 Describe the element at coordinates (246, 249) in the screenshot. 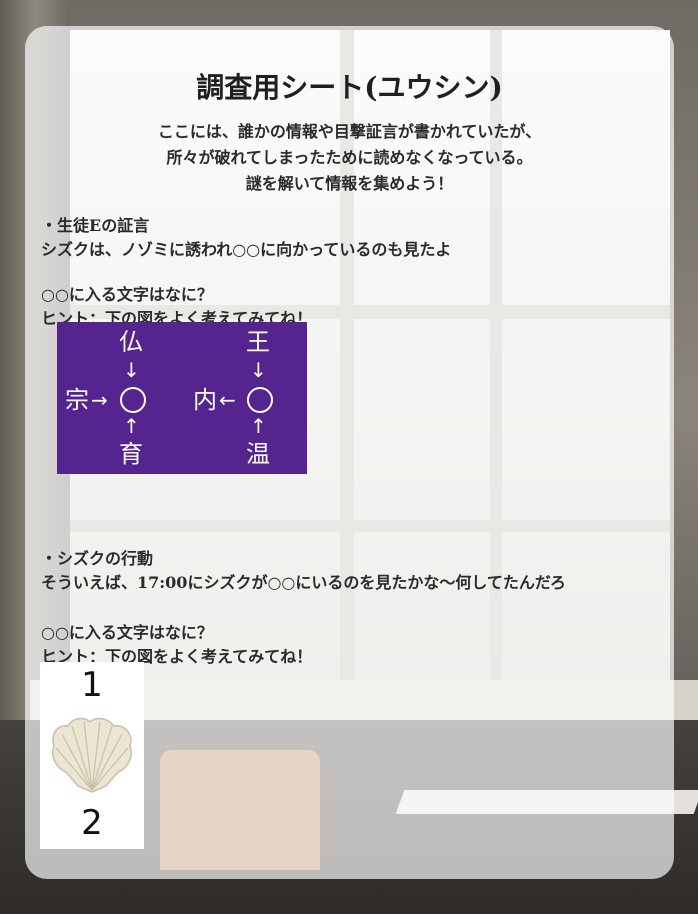

I see `testimony-text: シズクは、ノゾミに誘われ○○に向かっているのも見たよ` at that location.